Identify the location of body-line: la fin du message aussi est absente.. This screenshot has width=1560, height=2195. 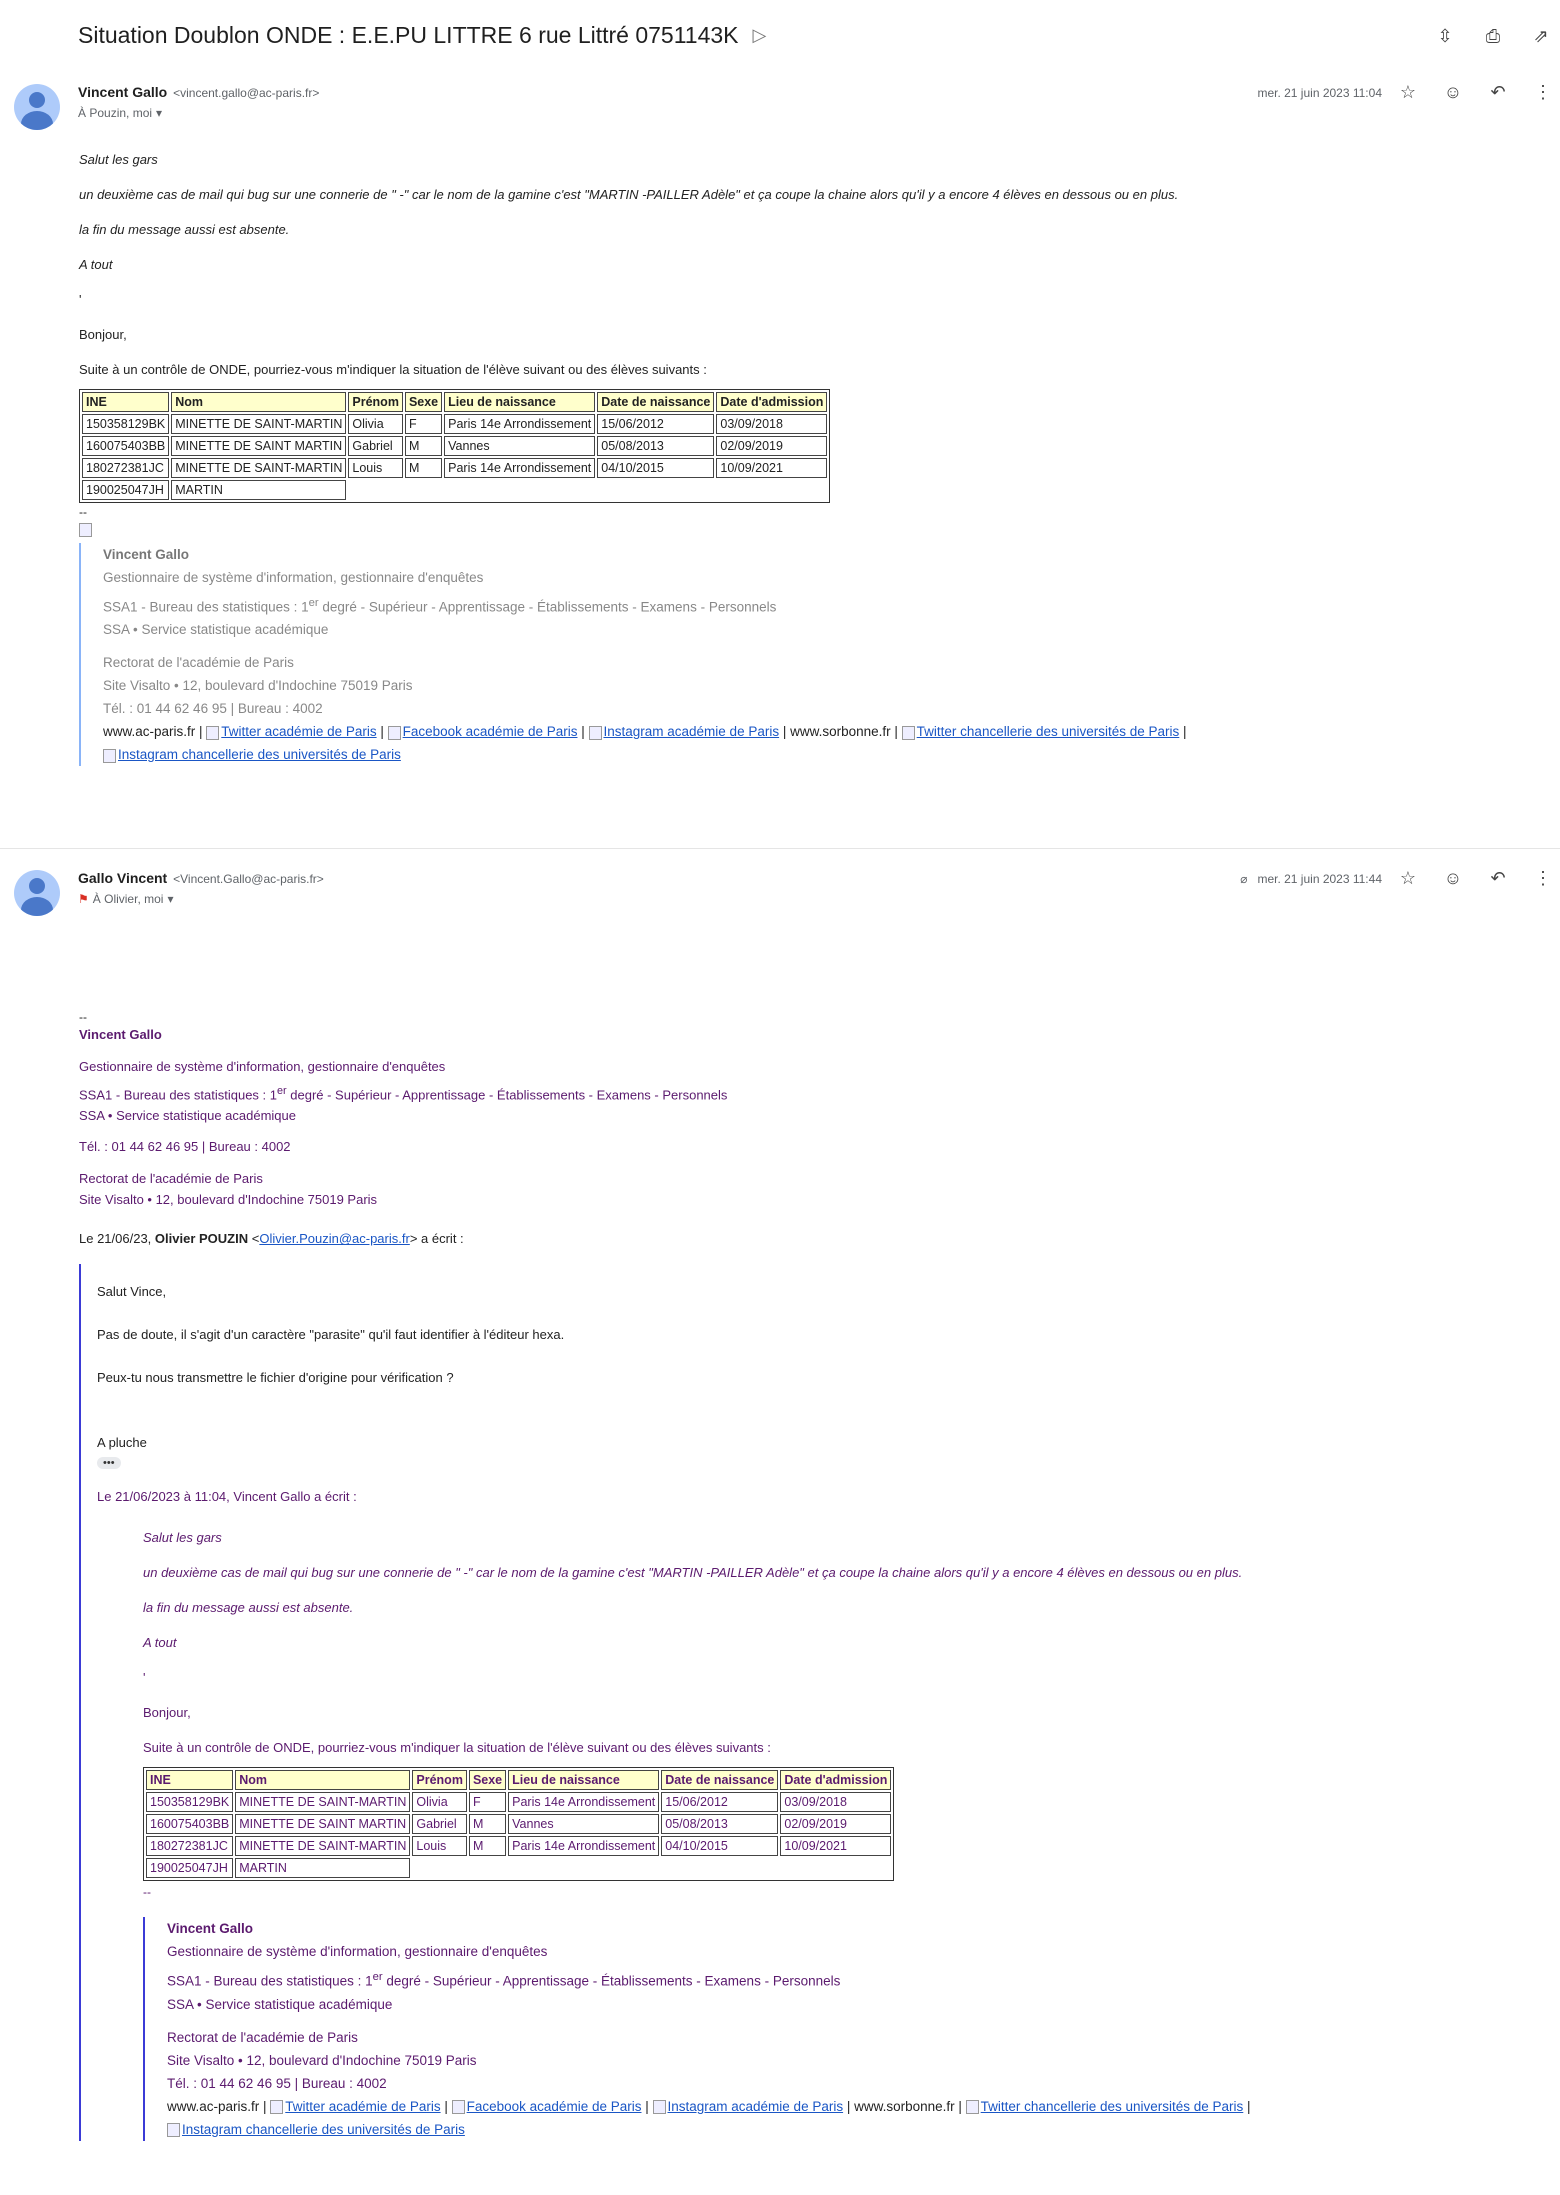
(248, 1608).